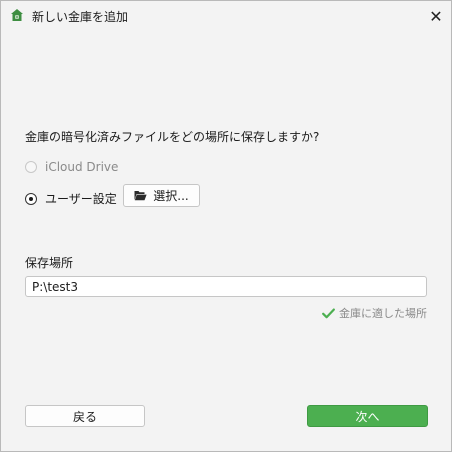  What do you see at coordinates (81, 199) in the screenshot?
I see `option-custom-location-label: ユーザー設定` at bounding box center [81, 199].